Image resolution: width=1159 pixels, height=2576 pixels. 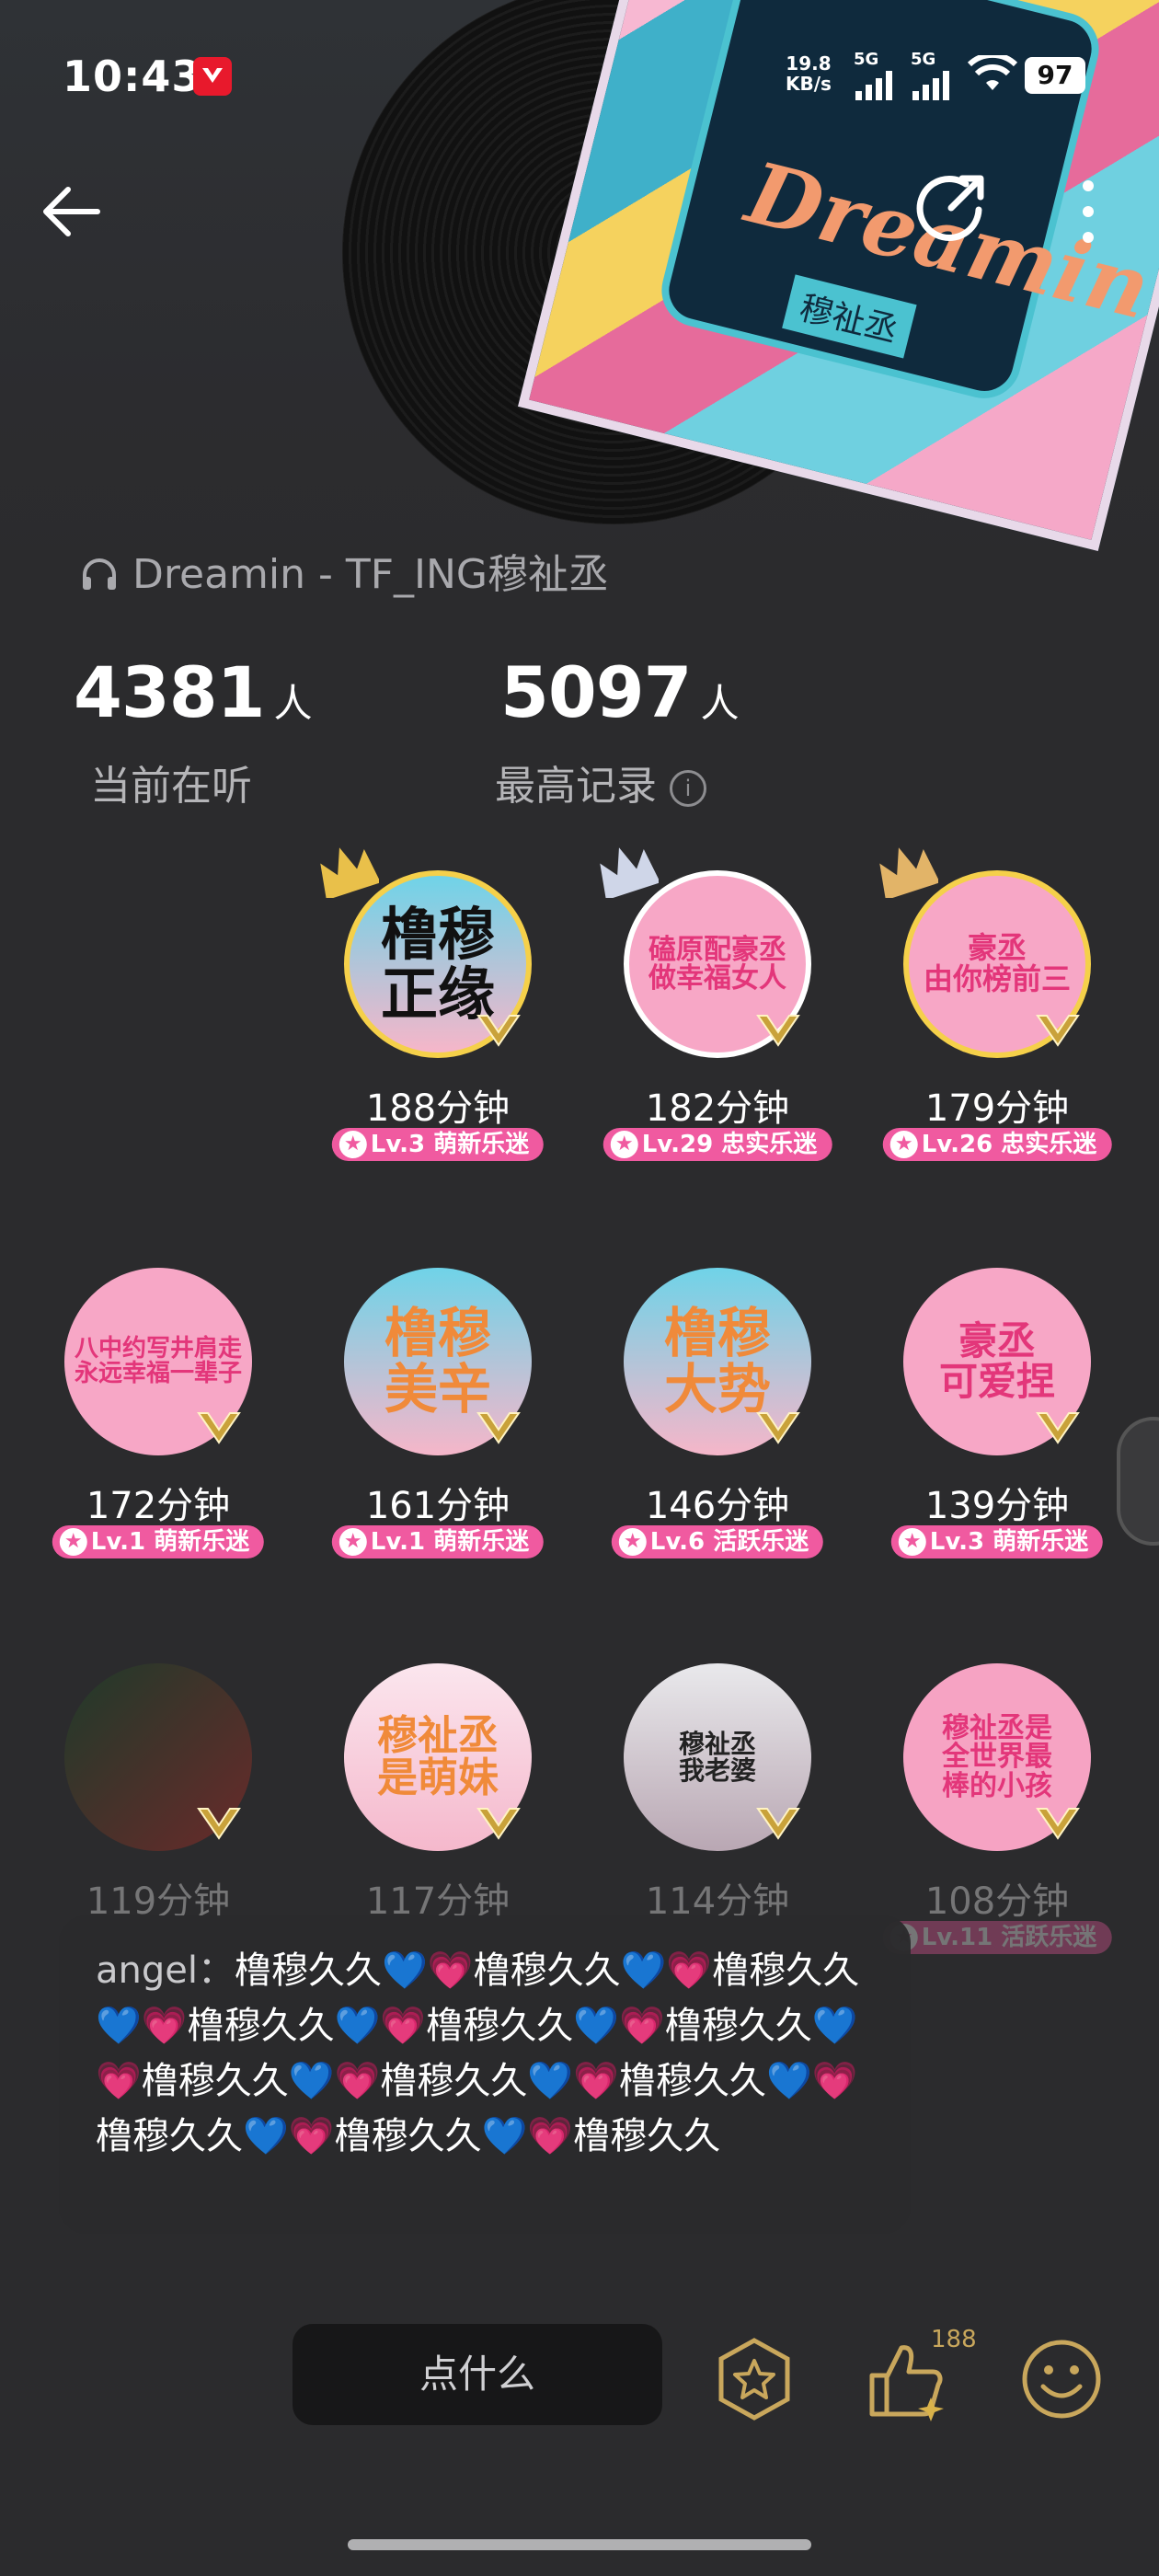 I want to click on record-listeners-unit: 人, so click(x=720, y=703).